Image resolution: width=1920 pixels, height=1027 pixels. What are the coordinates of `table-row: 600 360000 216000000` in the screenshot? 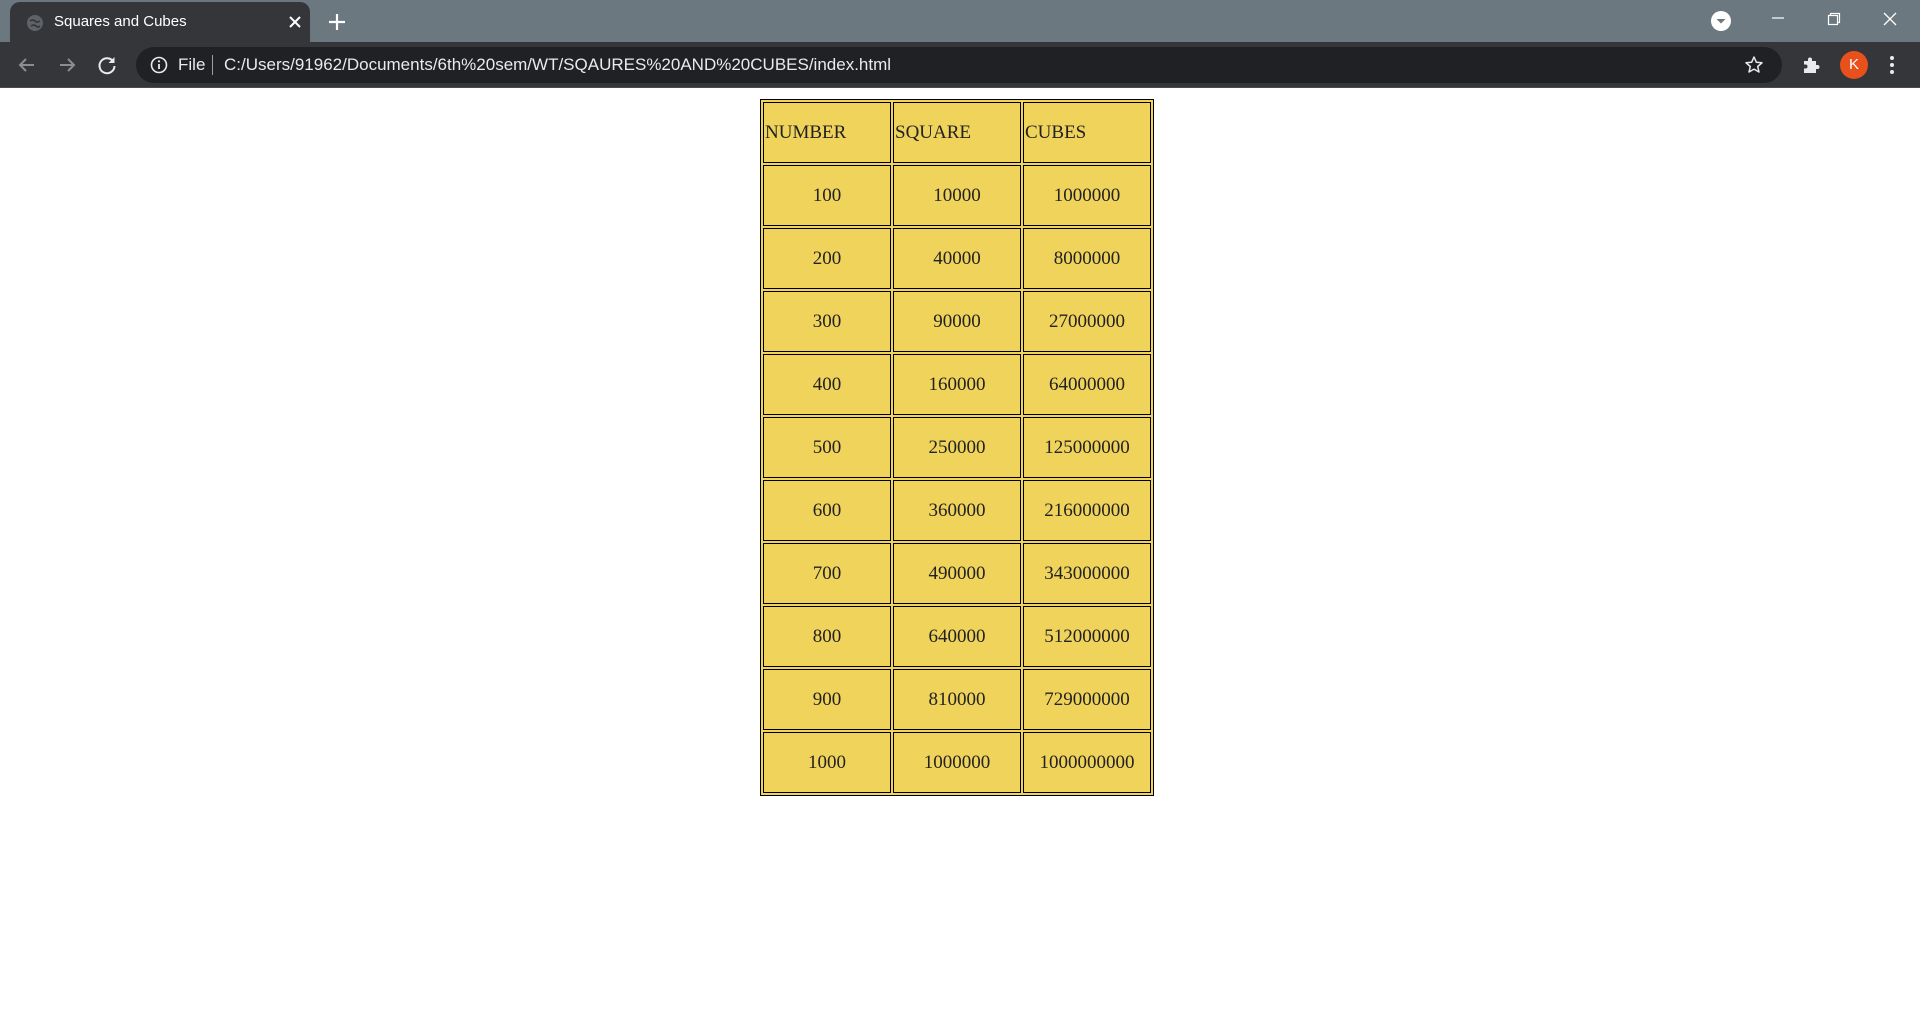 It's located at (957, 510).